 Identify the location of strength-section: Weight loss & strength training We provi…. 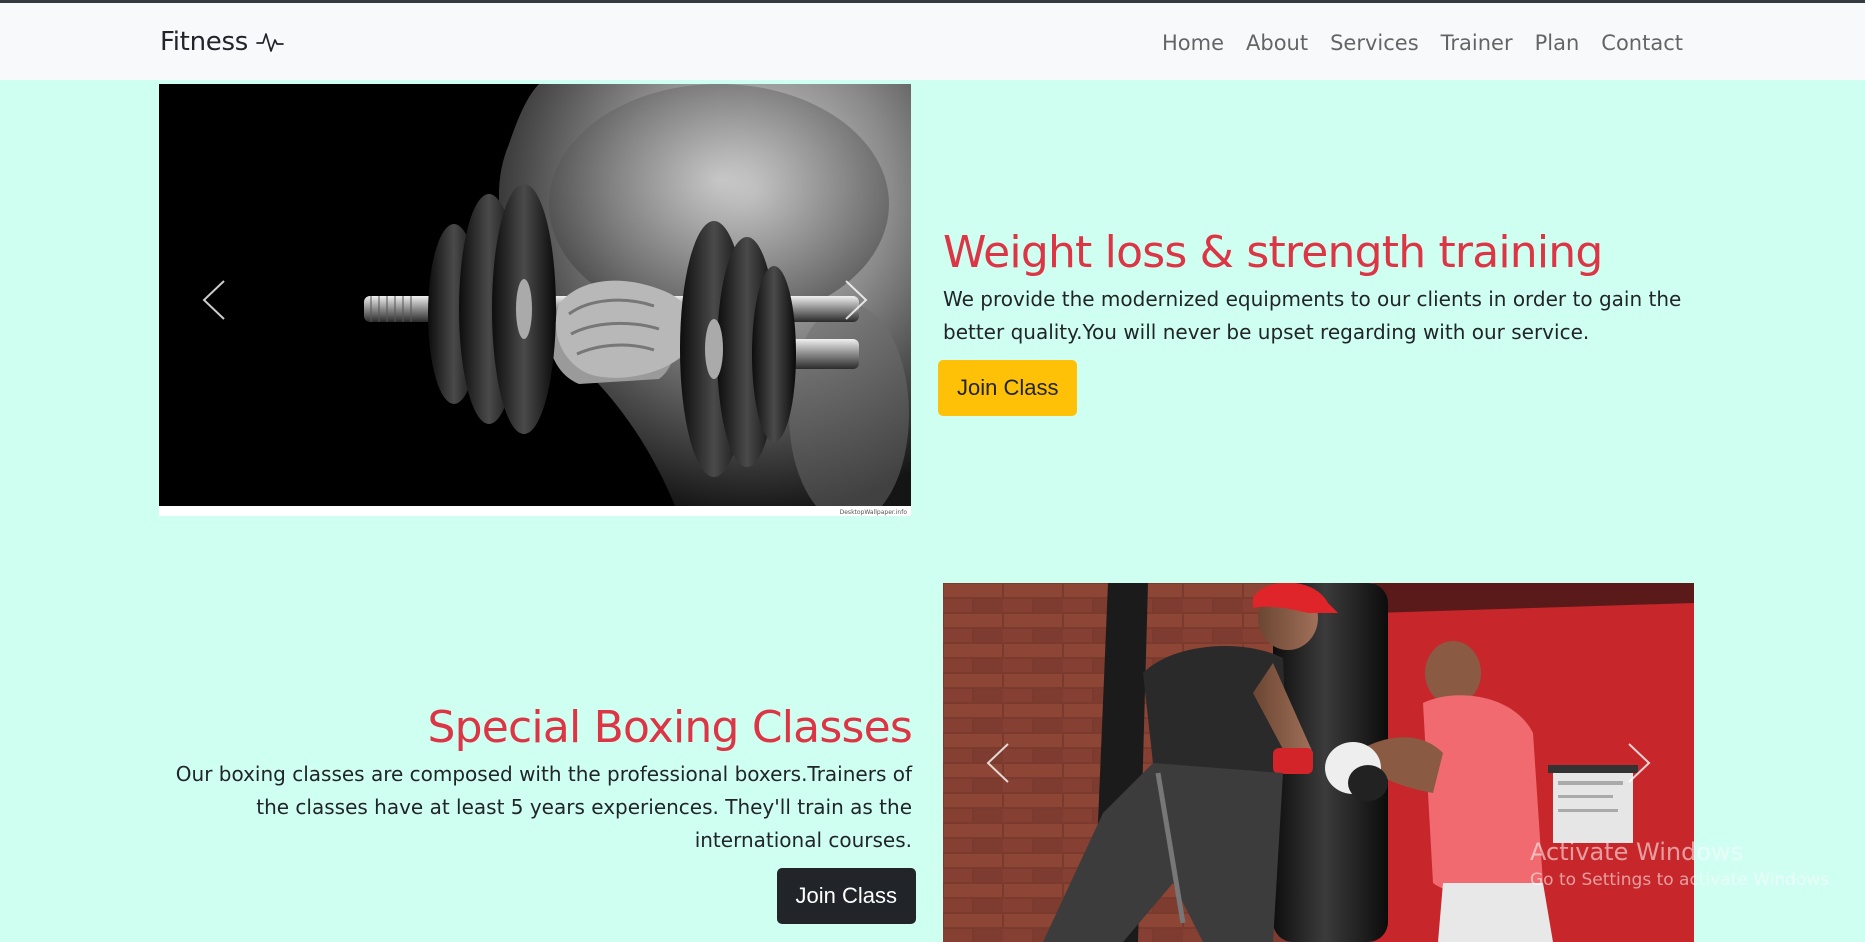
(1320, 320).